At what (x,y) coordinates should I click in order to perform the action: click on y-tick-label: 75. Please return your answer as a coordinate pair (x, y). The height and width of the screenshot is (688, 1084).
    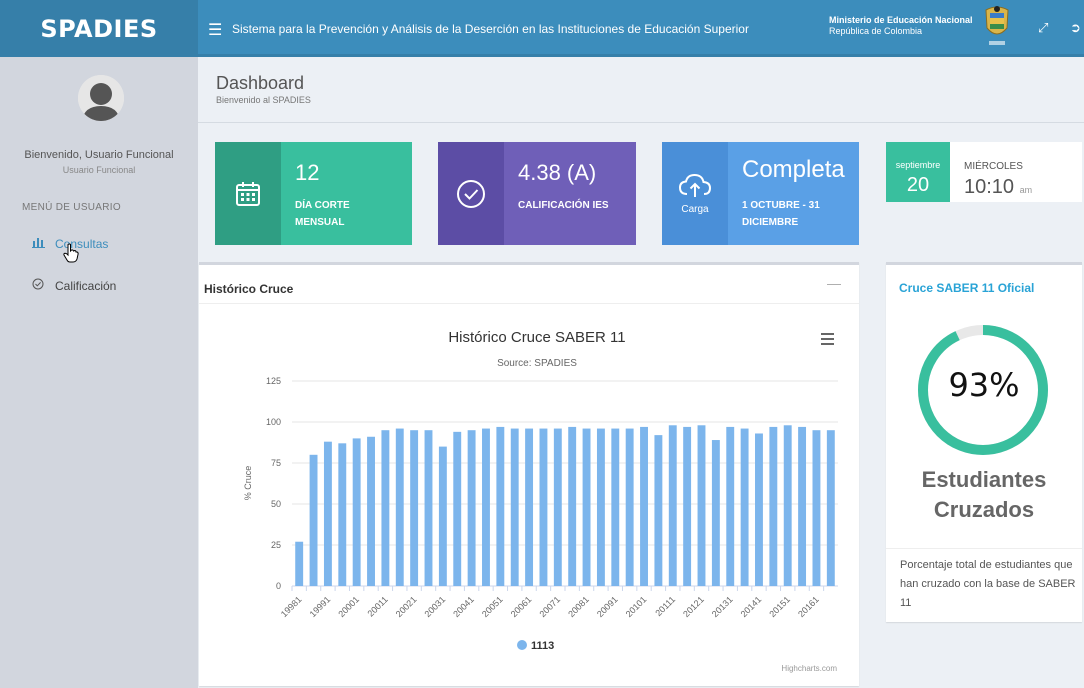
    Looking at the image, I should click on (276, 463).